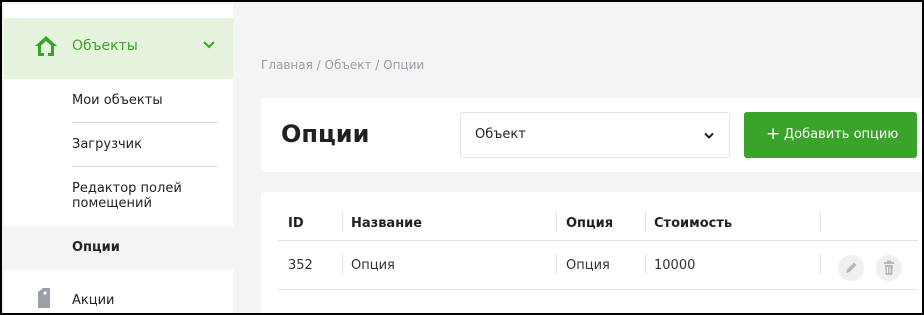 Image resolution: width=924 pixels, height=315 pixels. I want to click on page-title: Опции, so click(325, 134).